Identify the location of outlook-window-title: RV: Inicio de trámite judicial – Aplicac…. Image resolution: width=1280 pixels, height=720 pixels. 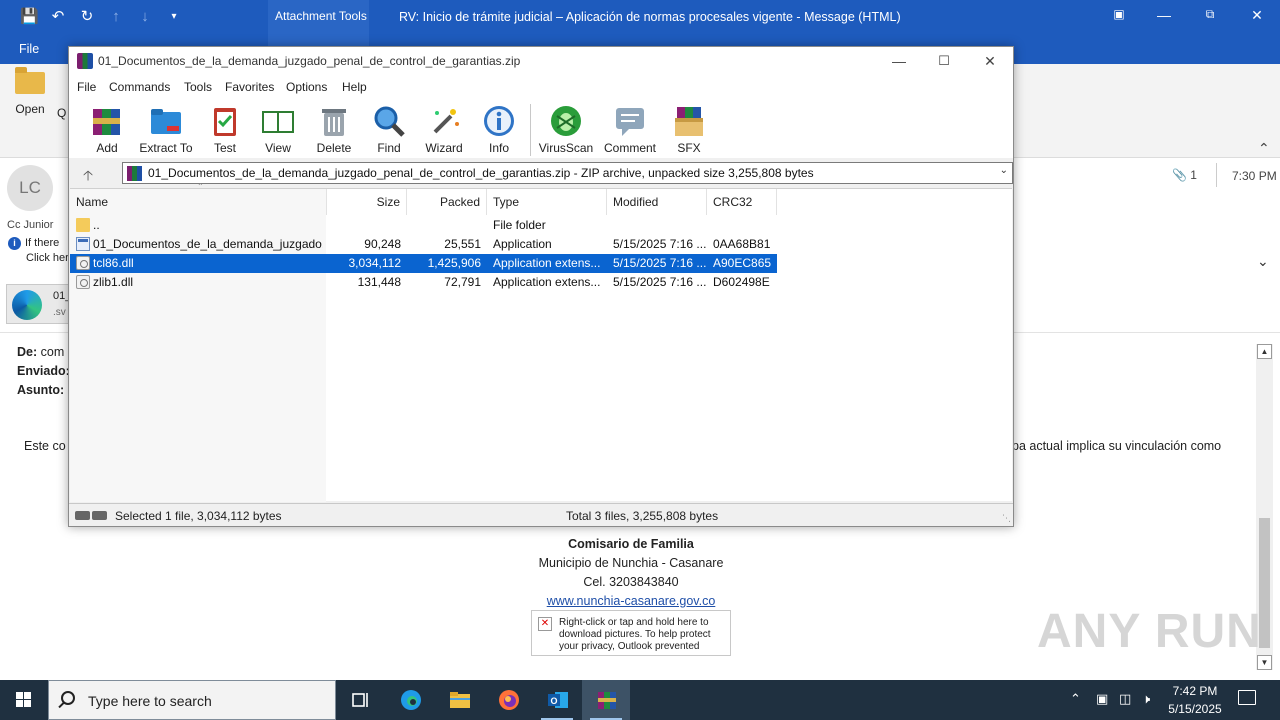
(650, 17).